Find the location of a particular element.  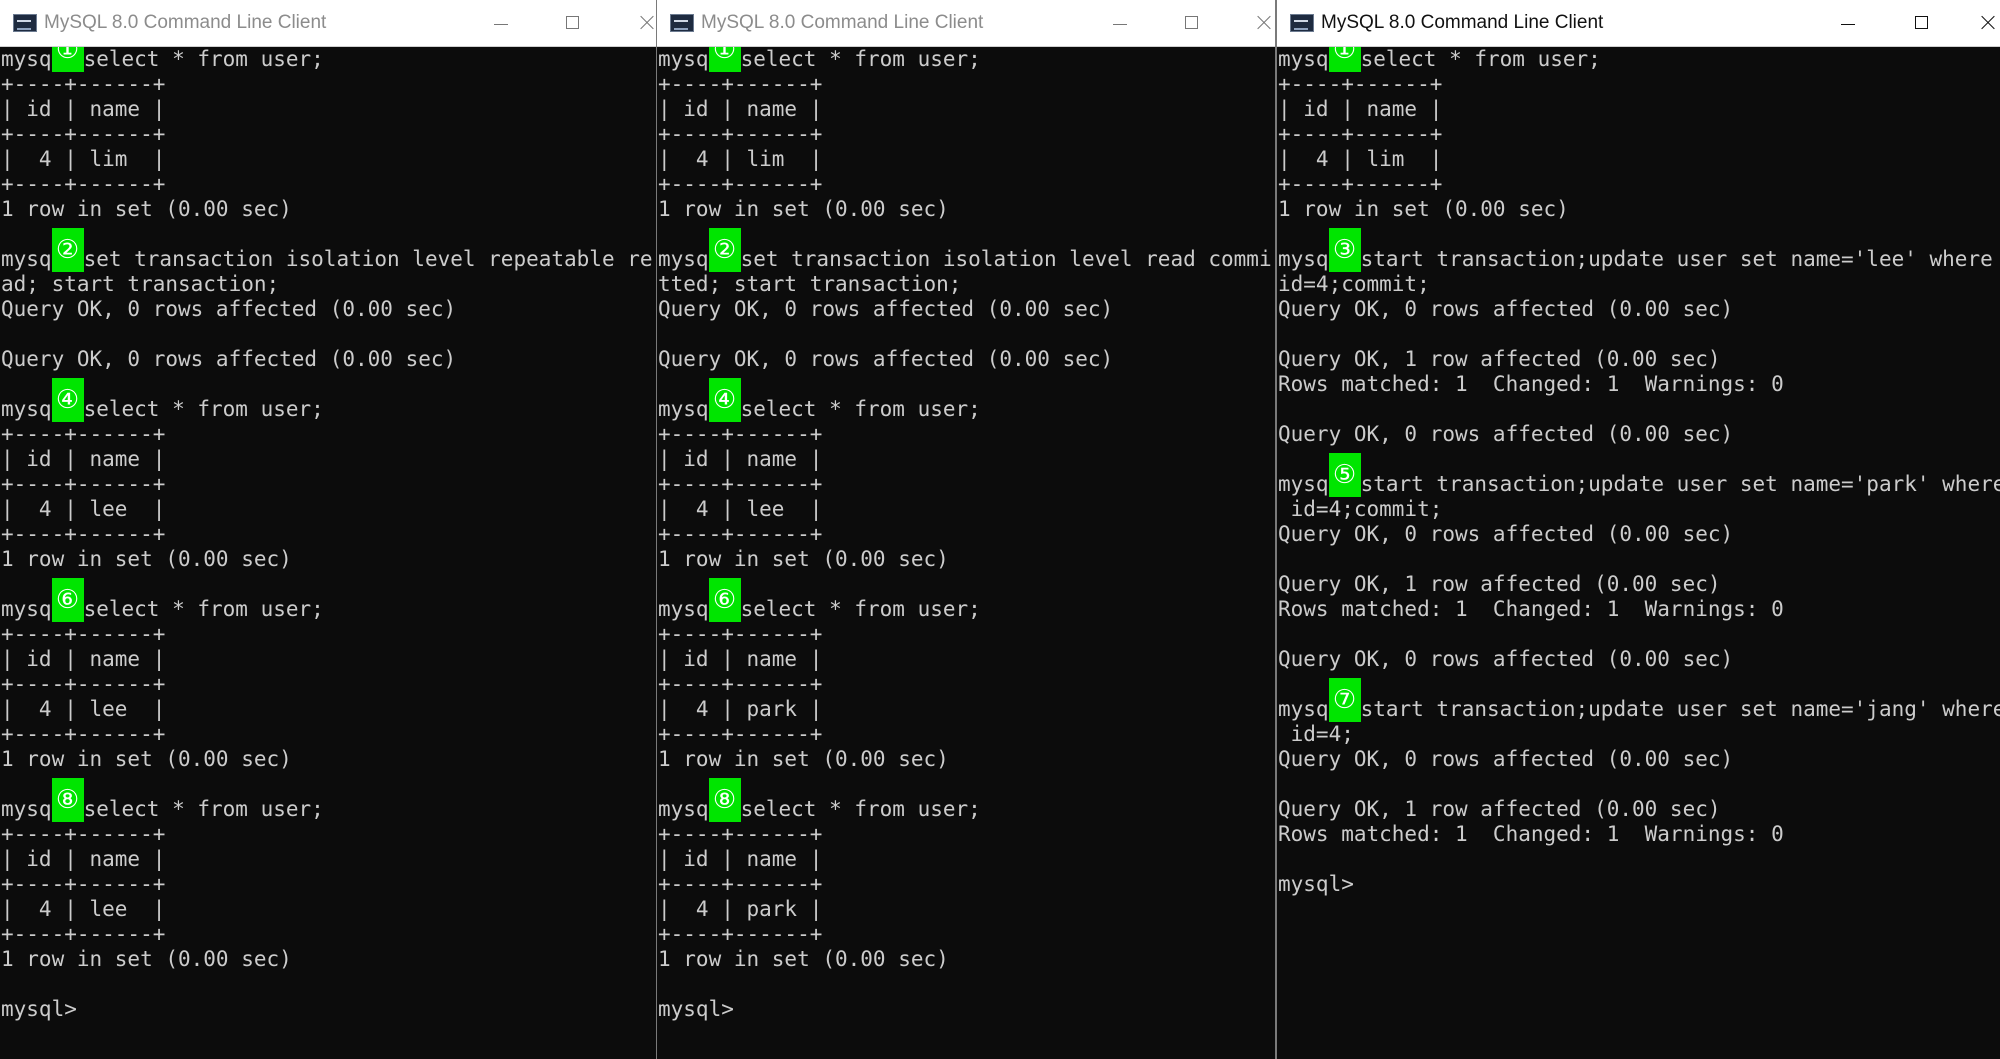

console-line: Rows matched: 1 Changed: 1 Warnings: 0 is located at coordinates (1639, 609).